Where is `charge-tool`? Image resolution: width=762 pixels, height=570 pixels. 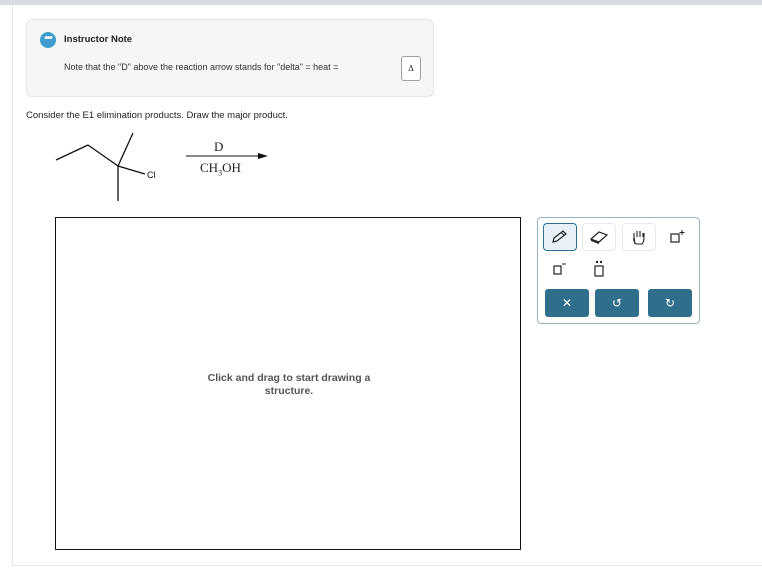
charge-tool is located at coordinates (599, 269).